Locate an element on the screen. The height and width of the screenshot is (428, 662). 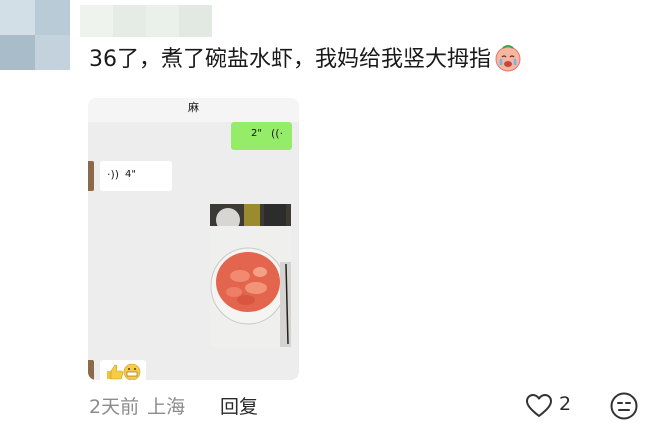
incoming-voice-message: ·)) 4" is located at coordinates (136, 176).